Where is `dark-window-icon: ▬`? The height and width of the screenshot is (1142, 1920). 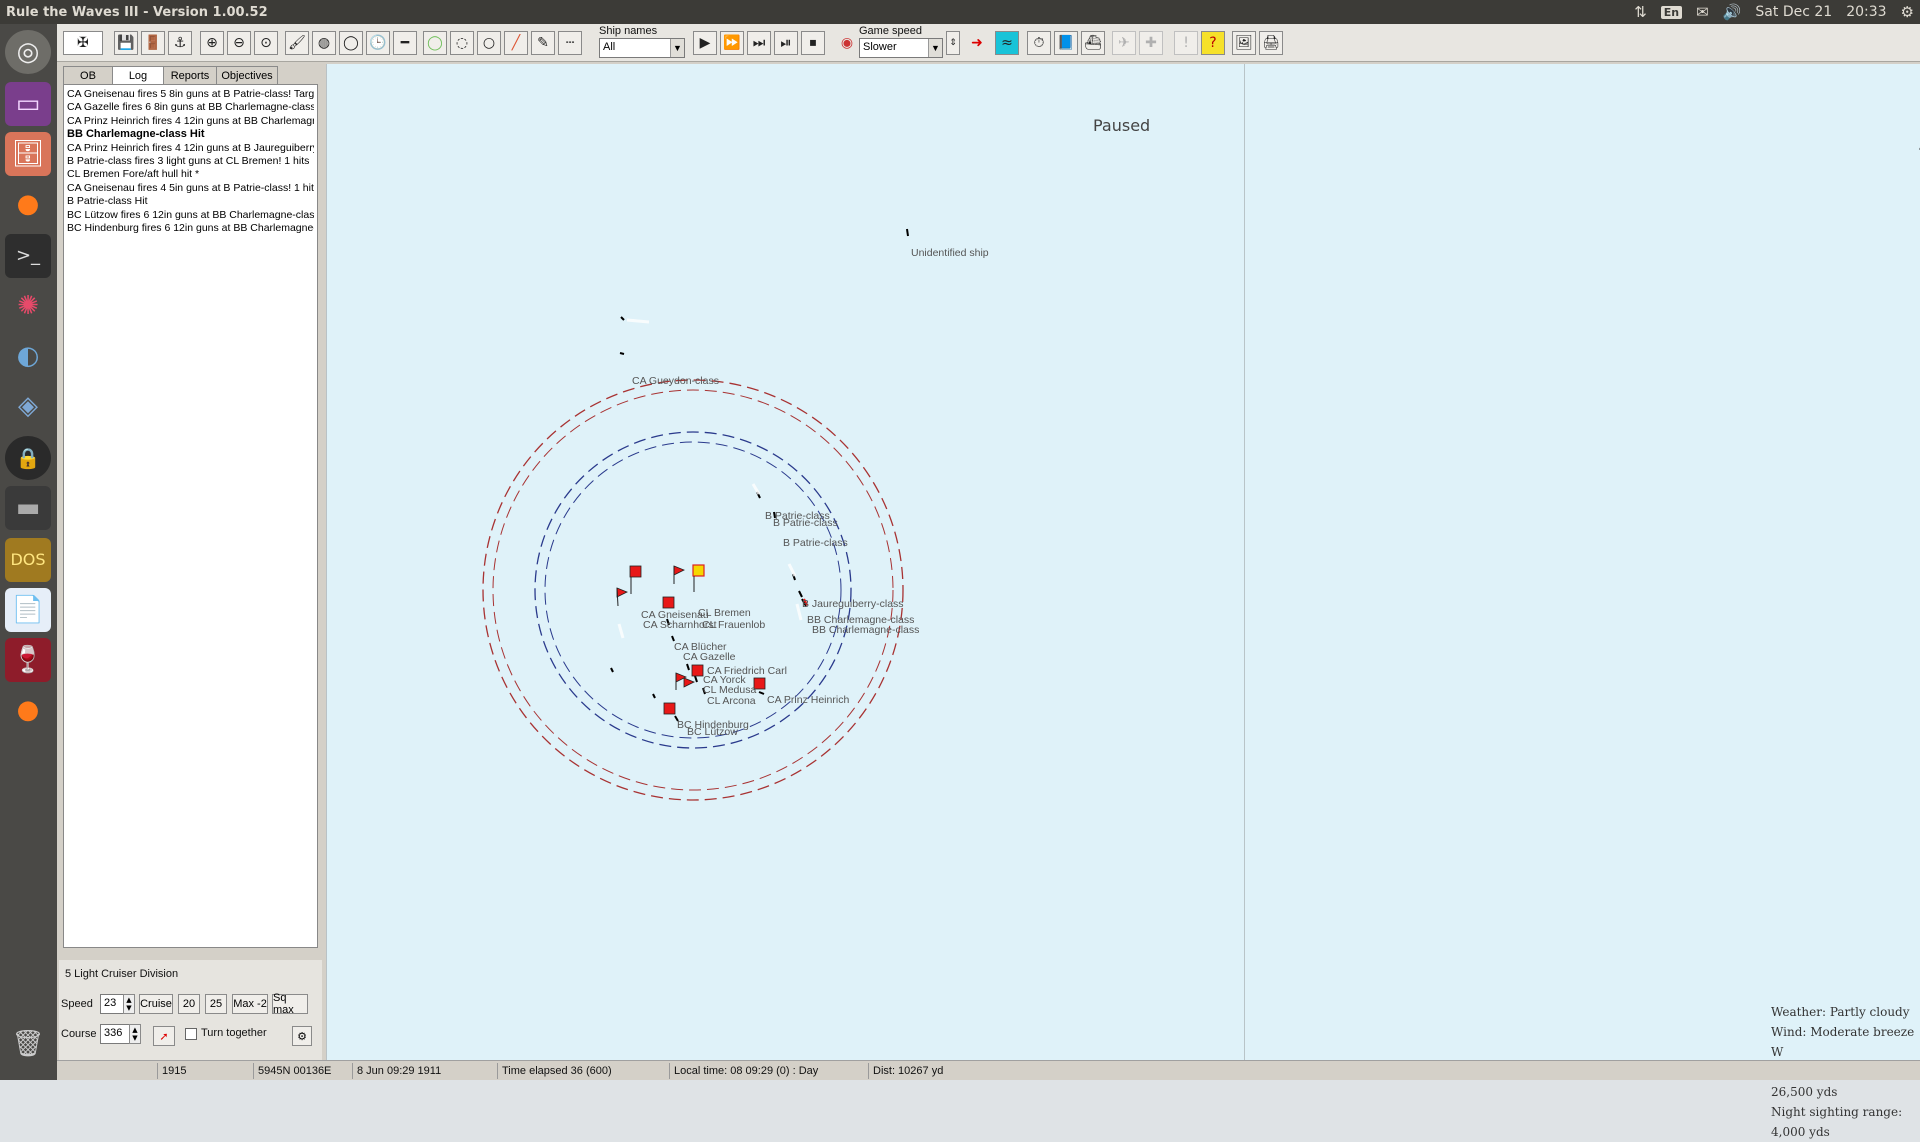 dark-window-icon: ▬ is located at coordinates (28, 508).